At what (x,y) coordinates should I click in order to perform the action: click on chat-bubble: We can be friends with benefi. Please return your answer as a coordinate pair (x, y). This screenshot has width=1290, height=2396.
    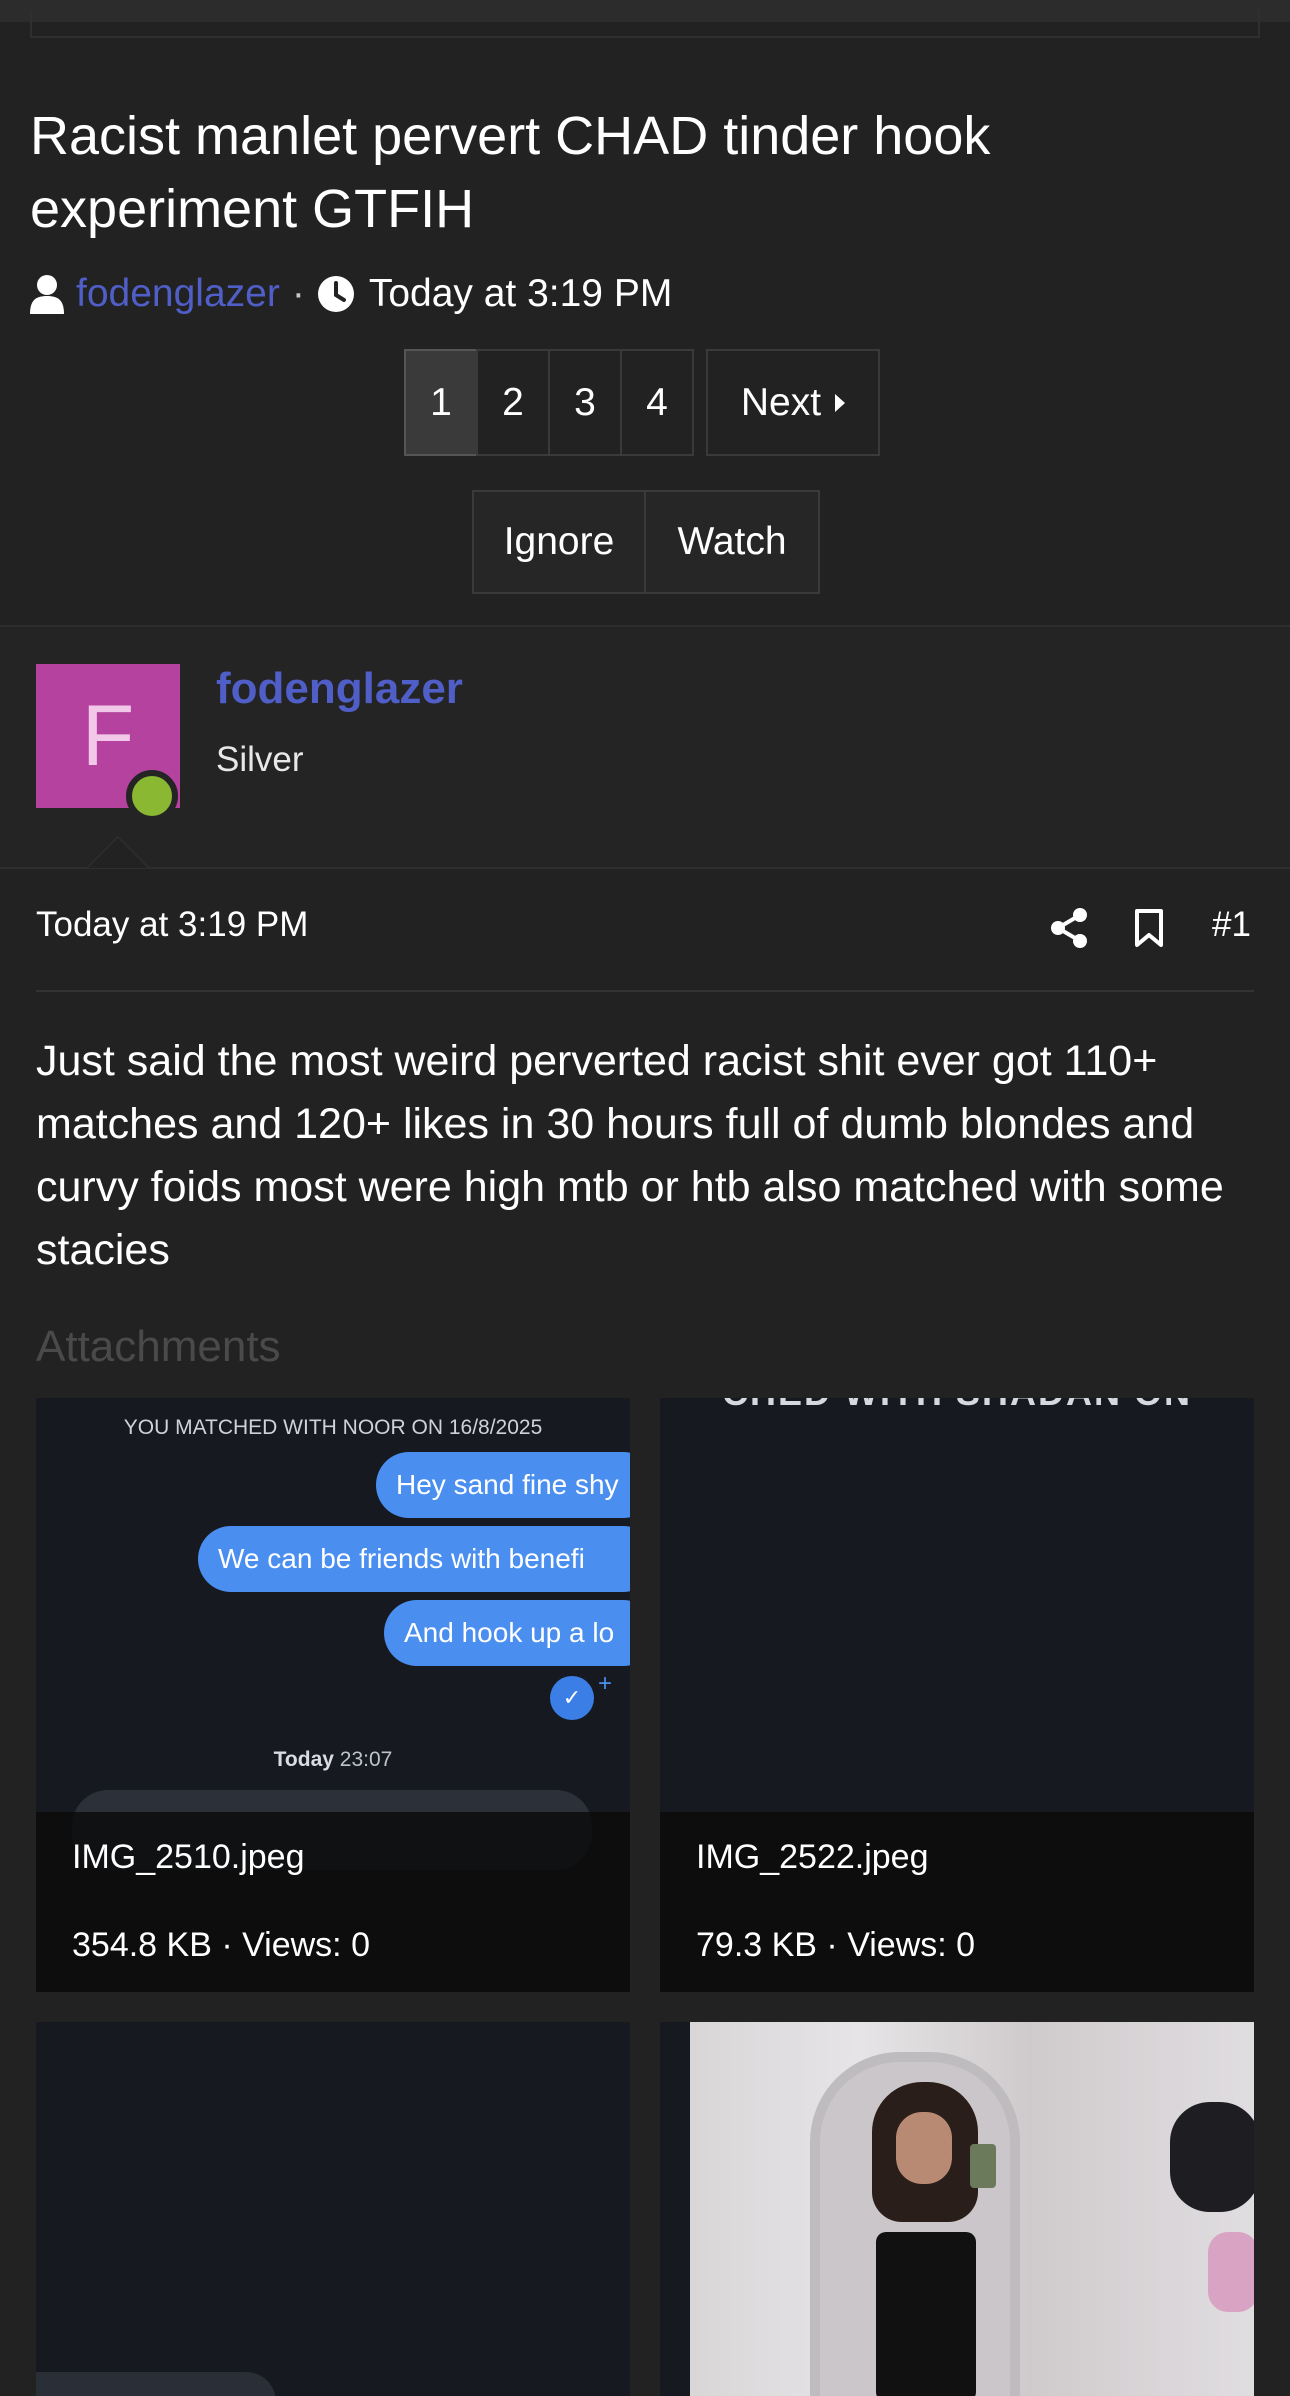
    Looking at the image, I should click on (414, 1559).